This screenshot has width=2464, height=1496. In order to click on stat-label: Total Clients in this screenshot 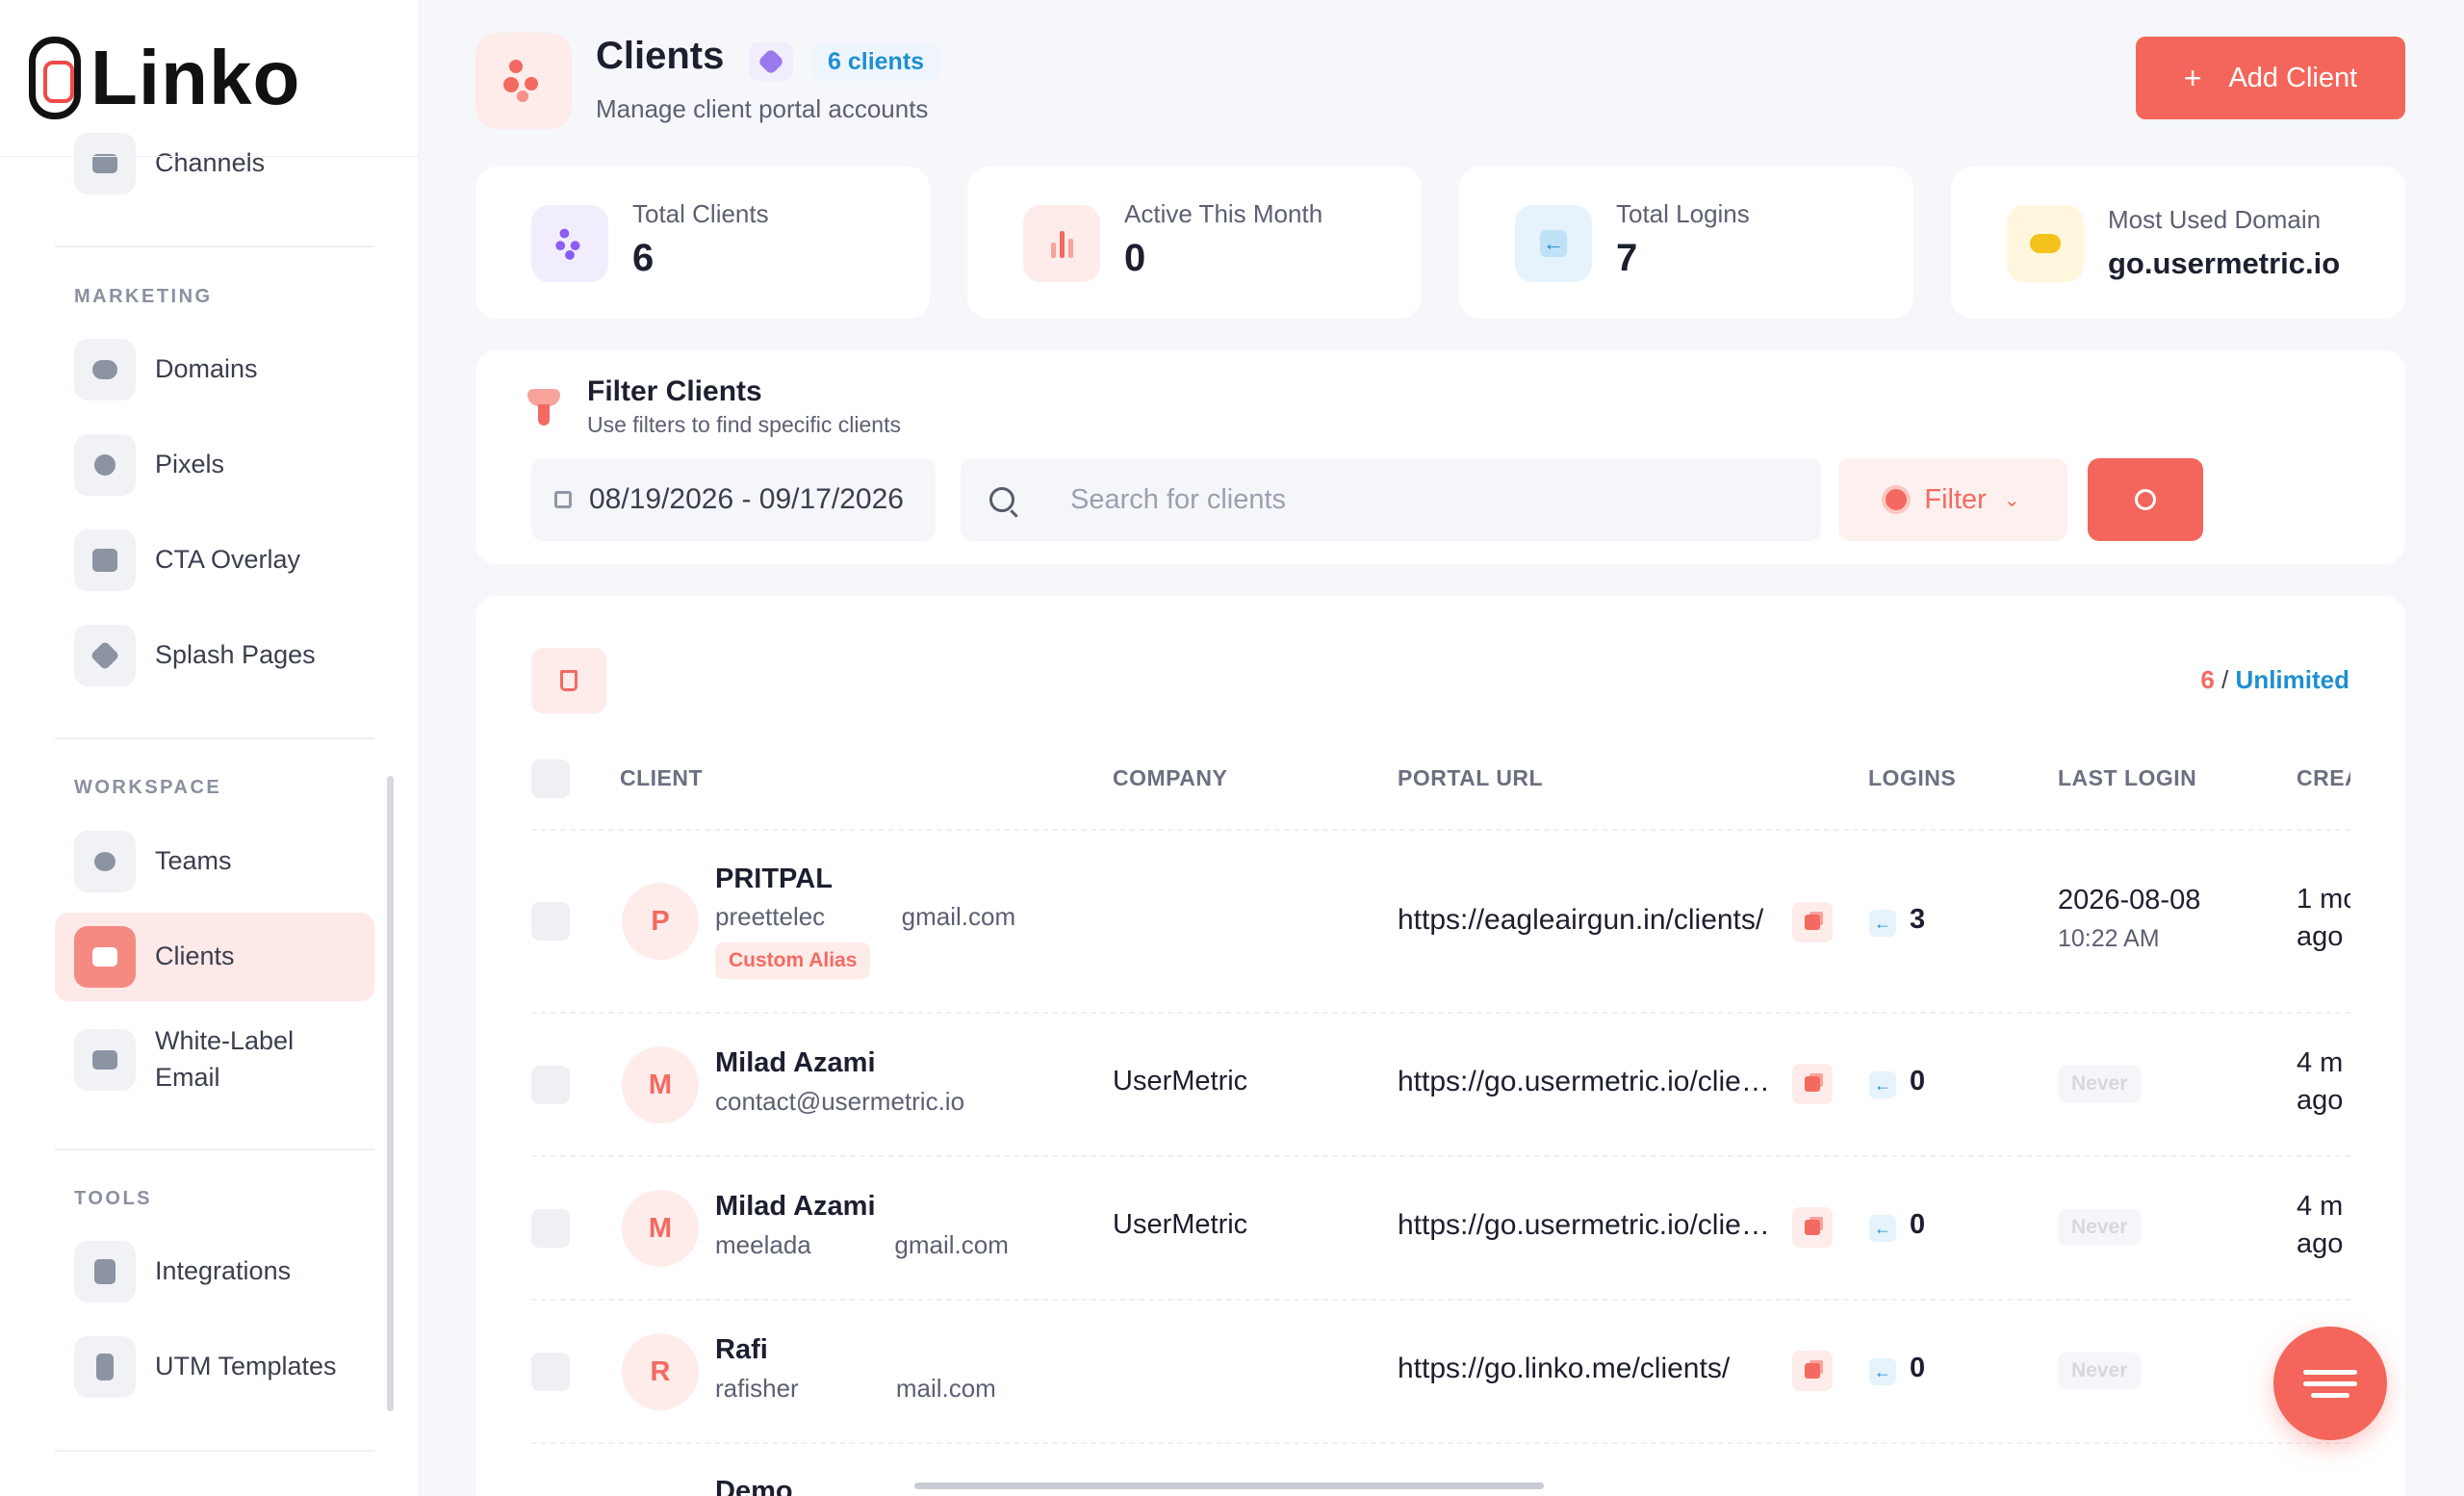, I will do `click(700, 213)`.